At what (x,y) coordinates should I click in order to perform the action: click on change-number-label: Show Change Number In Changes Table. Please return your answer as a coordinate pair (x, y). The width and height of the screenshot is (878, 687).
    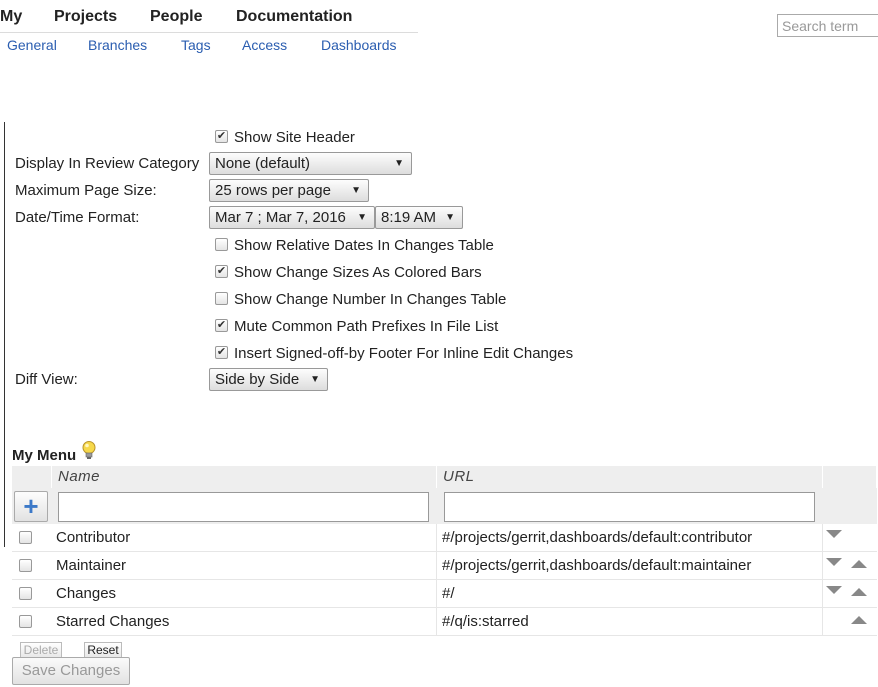
    Looking at the image, I should click on (370, 299).